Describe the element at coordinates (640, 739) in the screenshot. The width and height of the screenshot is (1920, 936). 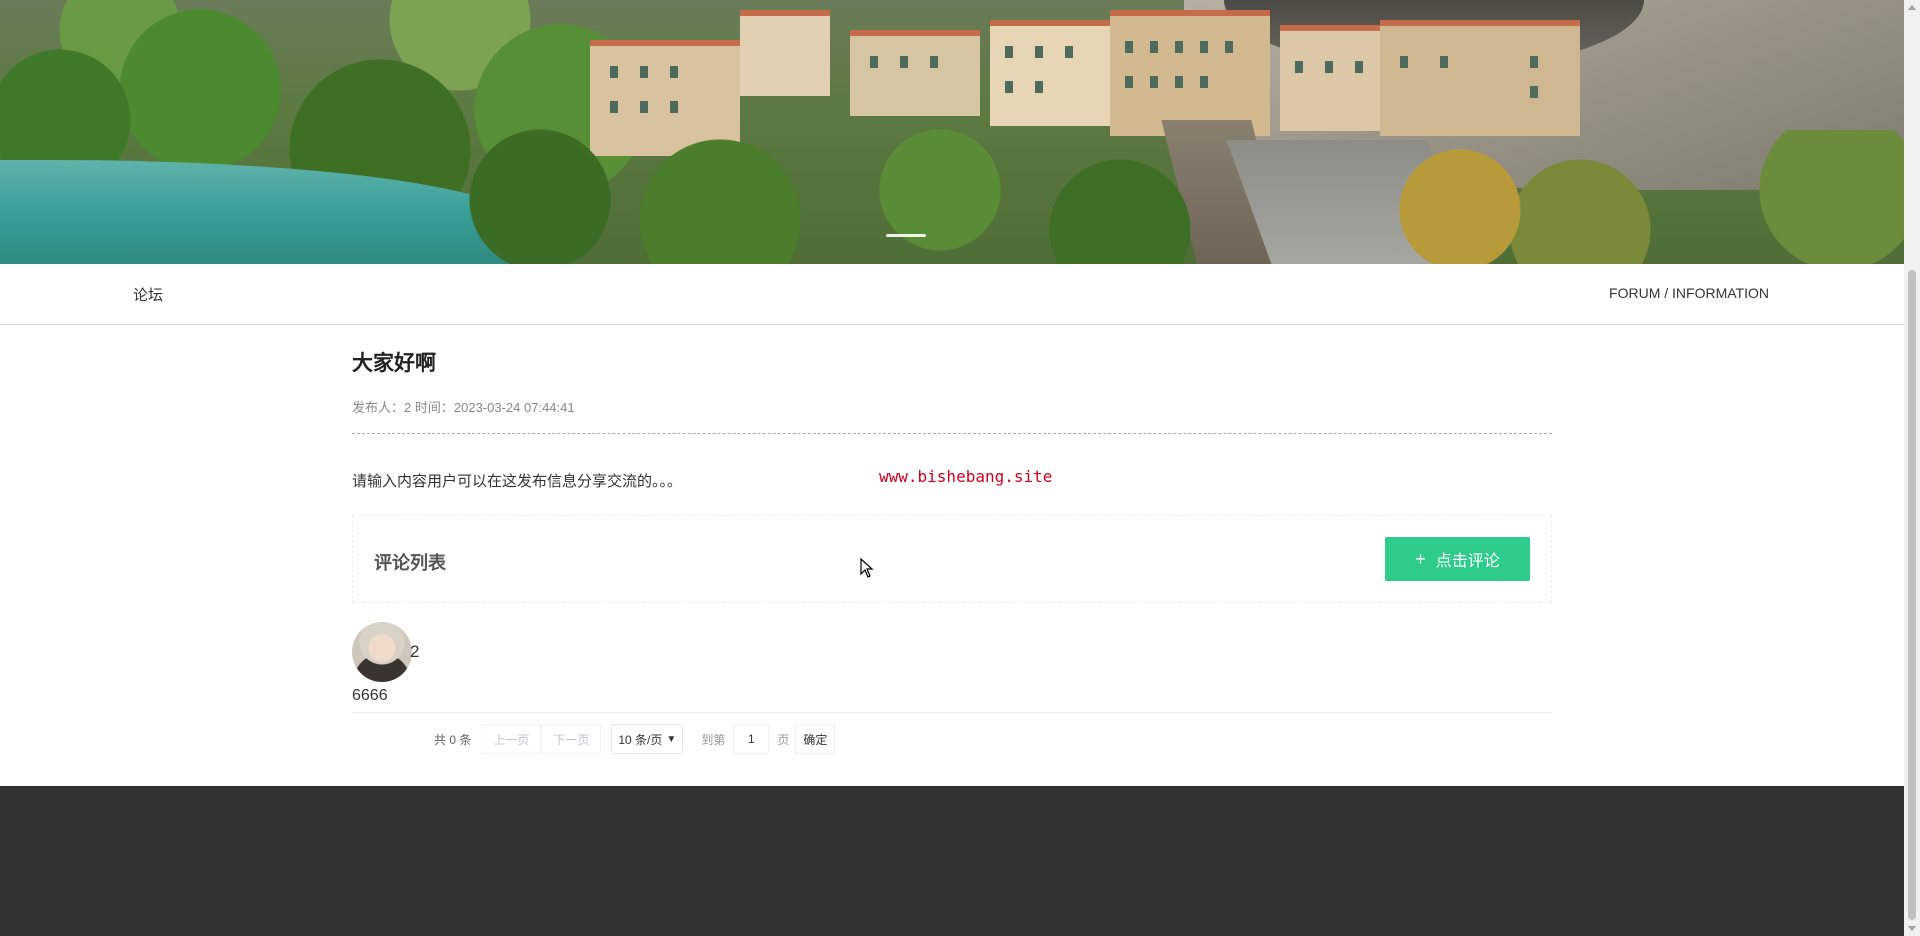
I see `page-size-value: 10 条/页` at that location.